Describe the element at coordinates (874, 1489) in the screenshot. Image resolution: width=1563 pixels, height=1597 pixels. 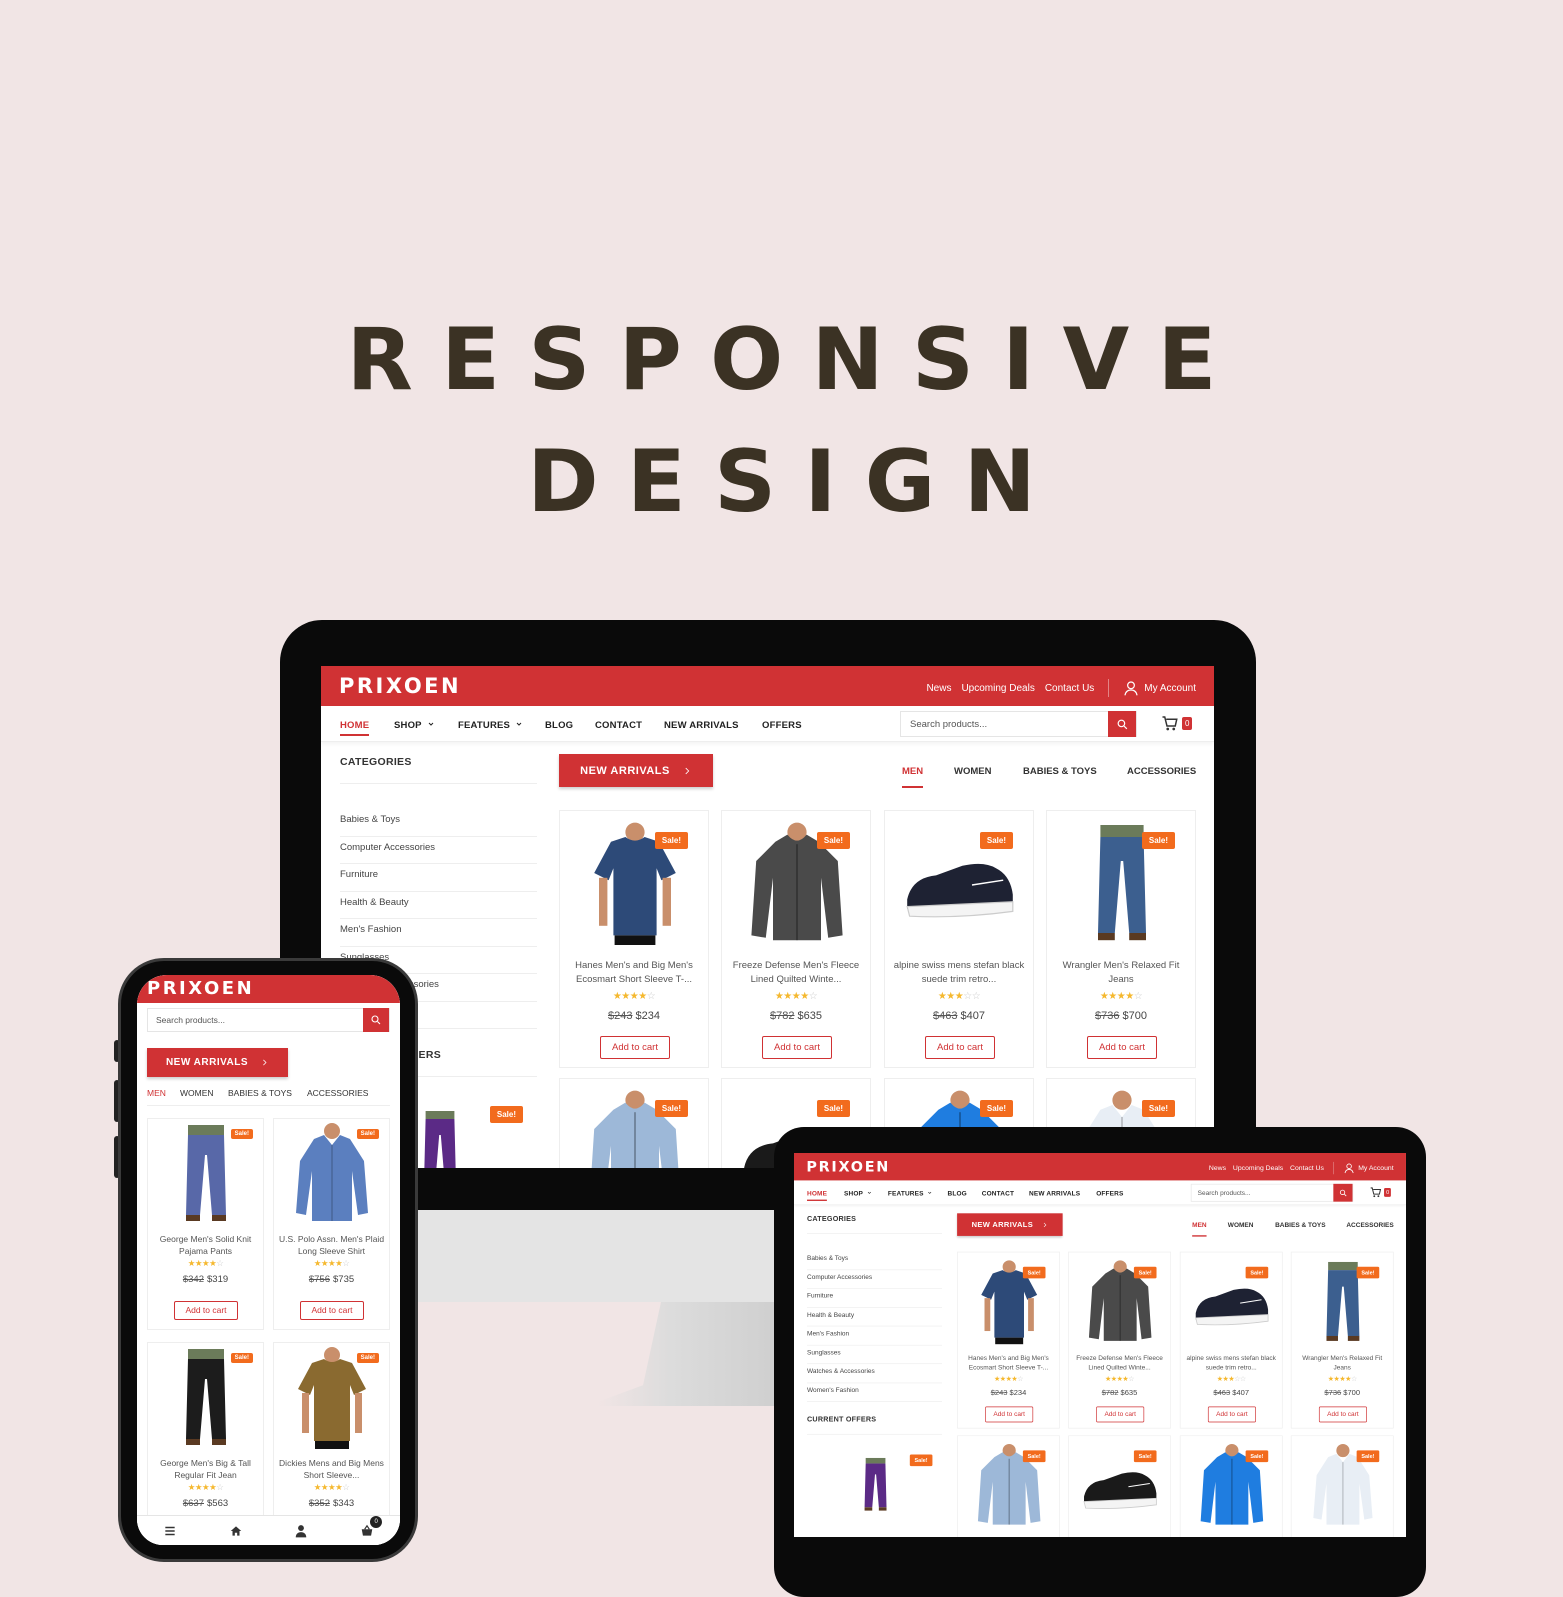
I see `offer-card: Sale!` at that location.